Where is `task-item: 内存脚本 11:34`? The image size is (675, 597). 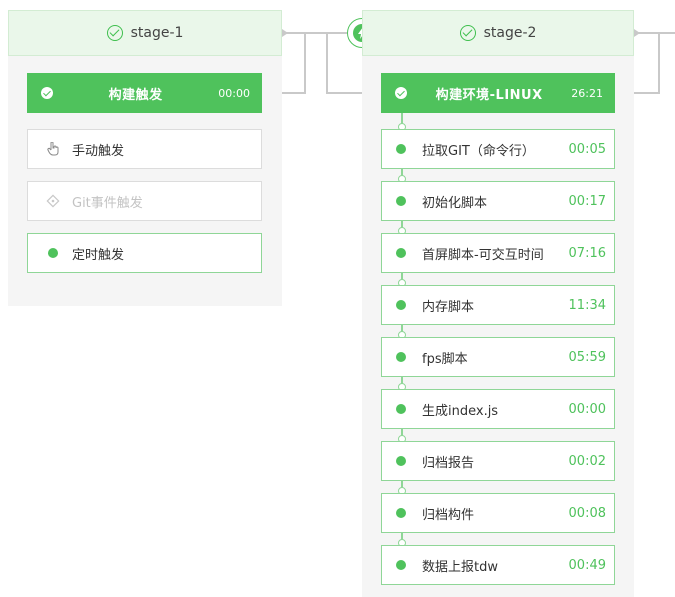 task-item: 内存脚本 11:34 is located at coordinates (498, 305).